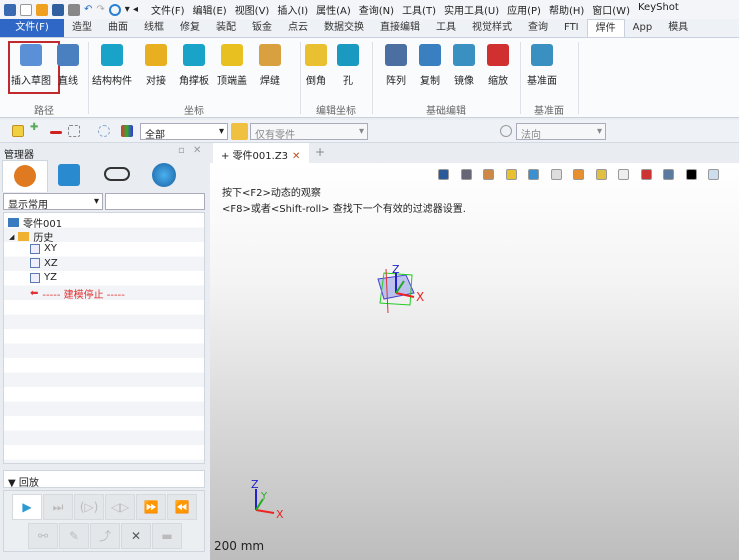 The width and height of the screenshot is (739, 560). Describe the element at coordinates (44, 263) in the screenshot. I see `tree-plane: XZ` at that location.